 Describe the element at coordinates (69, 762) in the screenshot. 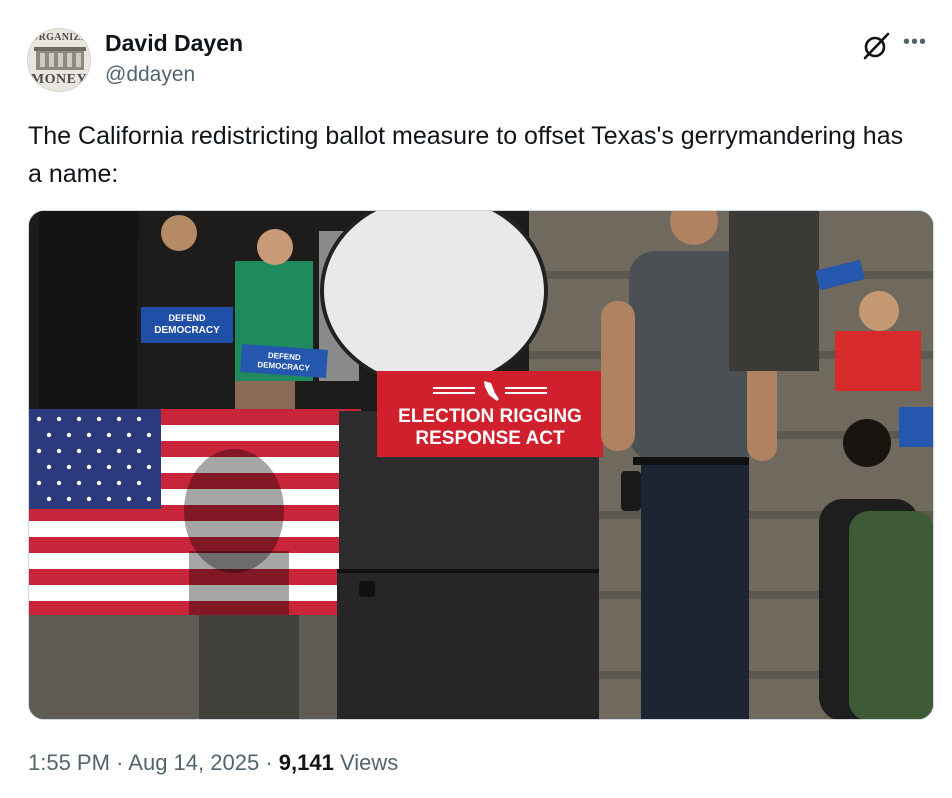

I see `tweet-time: 1:55 PM` at that location.